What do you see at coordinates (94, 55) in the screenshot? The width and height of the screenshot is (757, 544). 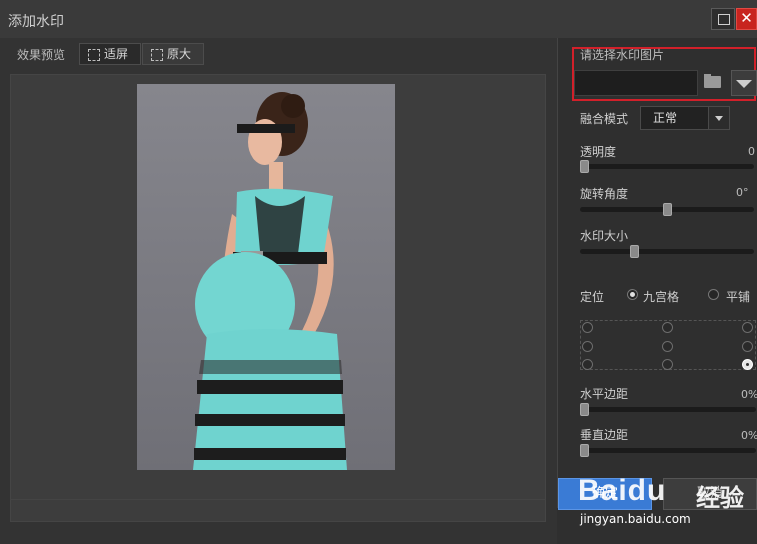 I see `fit-screen-icon` at bounding box center [94, 55].